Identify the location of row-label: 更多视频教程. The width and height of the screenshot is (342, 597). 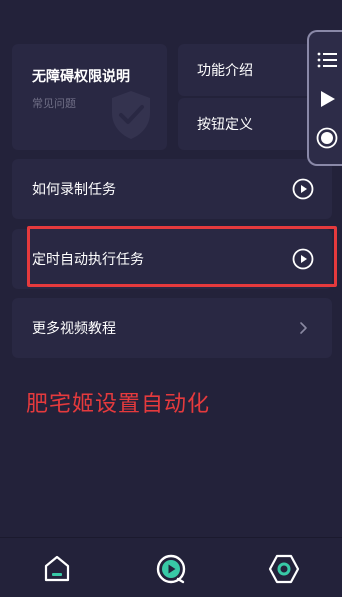
(74, 329).